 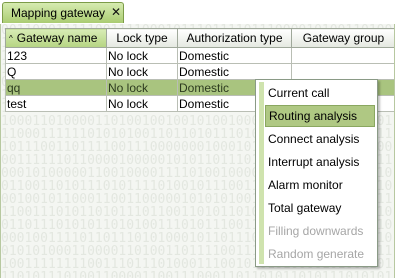 I want to click on menu-stripe, so click(x=261, y=173).